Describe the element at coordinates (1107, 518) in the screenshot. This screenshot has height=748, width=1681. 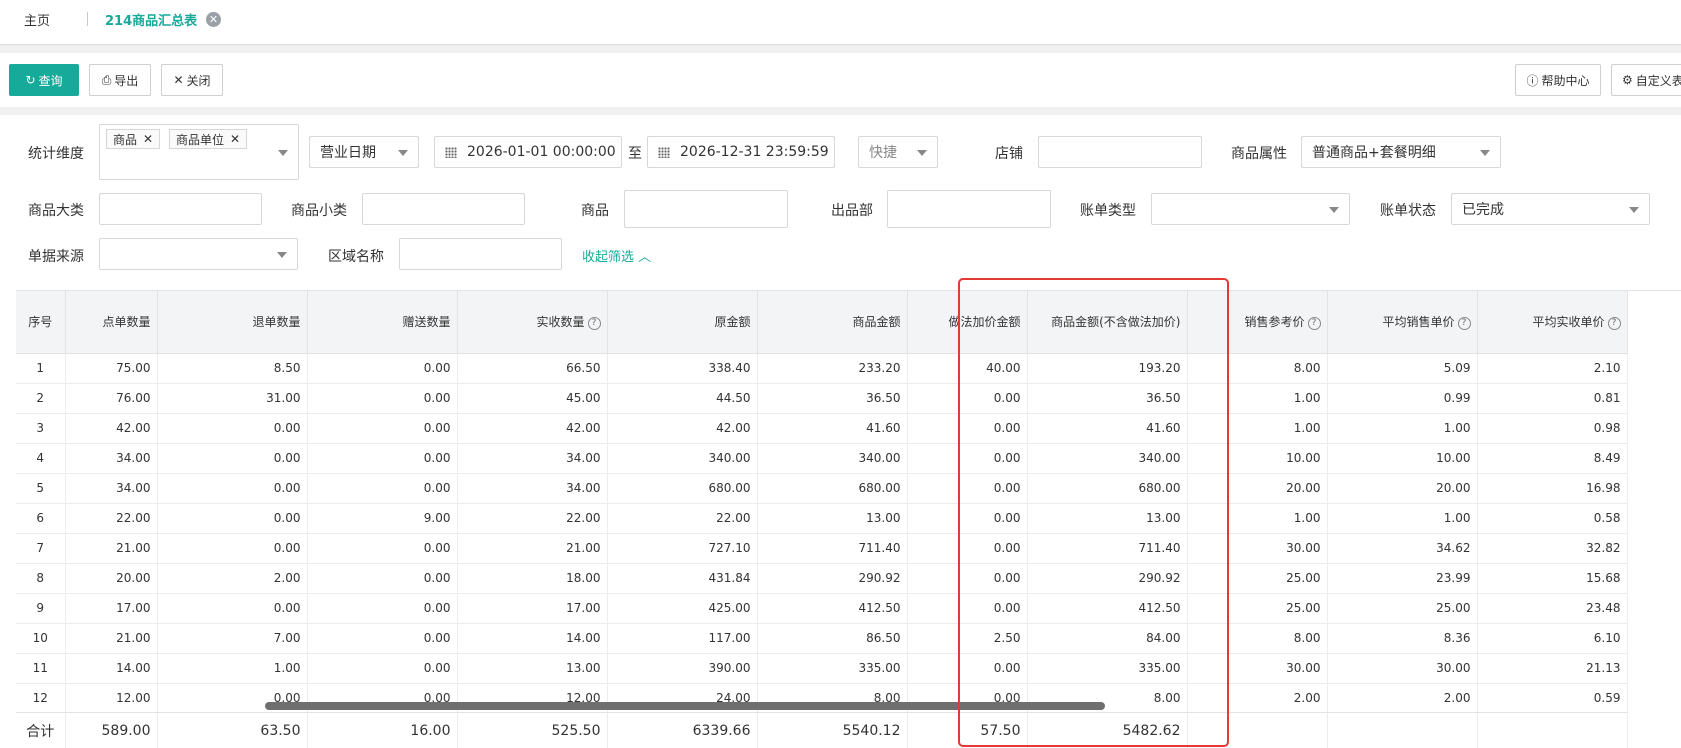
I see `table-cell: 13.00` at that location.